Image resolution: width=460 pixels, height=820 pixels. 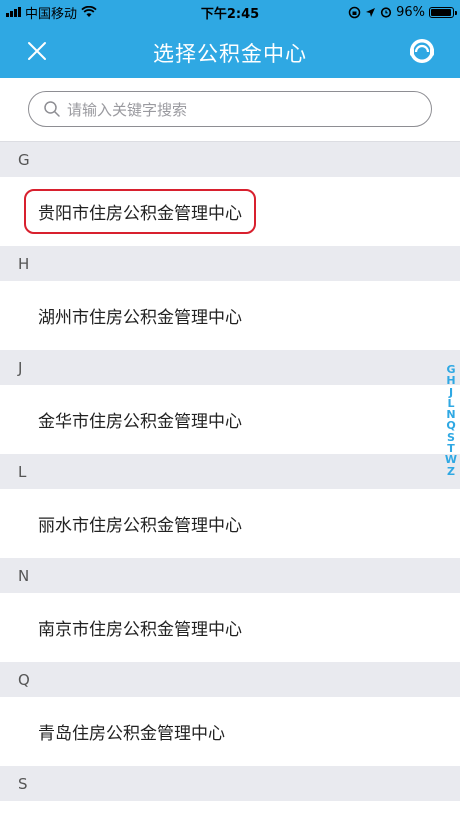 I want to click on battery-level, so click(x=441, y=12).